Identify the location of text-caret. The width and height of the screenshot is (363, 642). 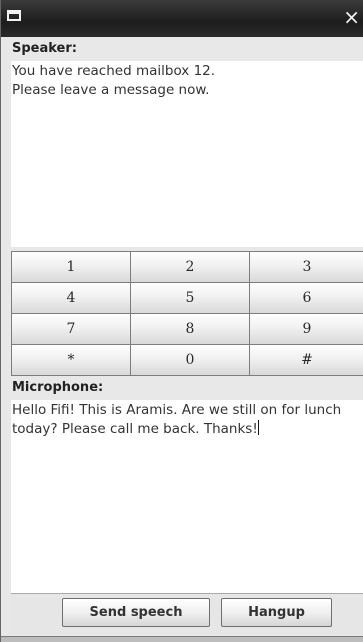
(258, 427).